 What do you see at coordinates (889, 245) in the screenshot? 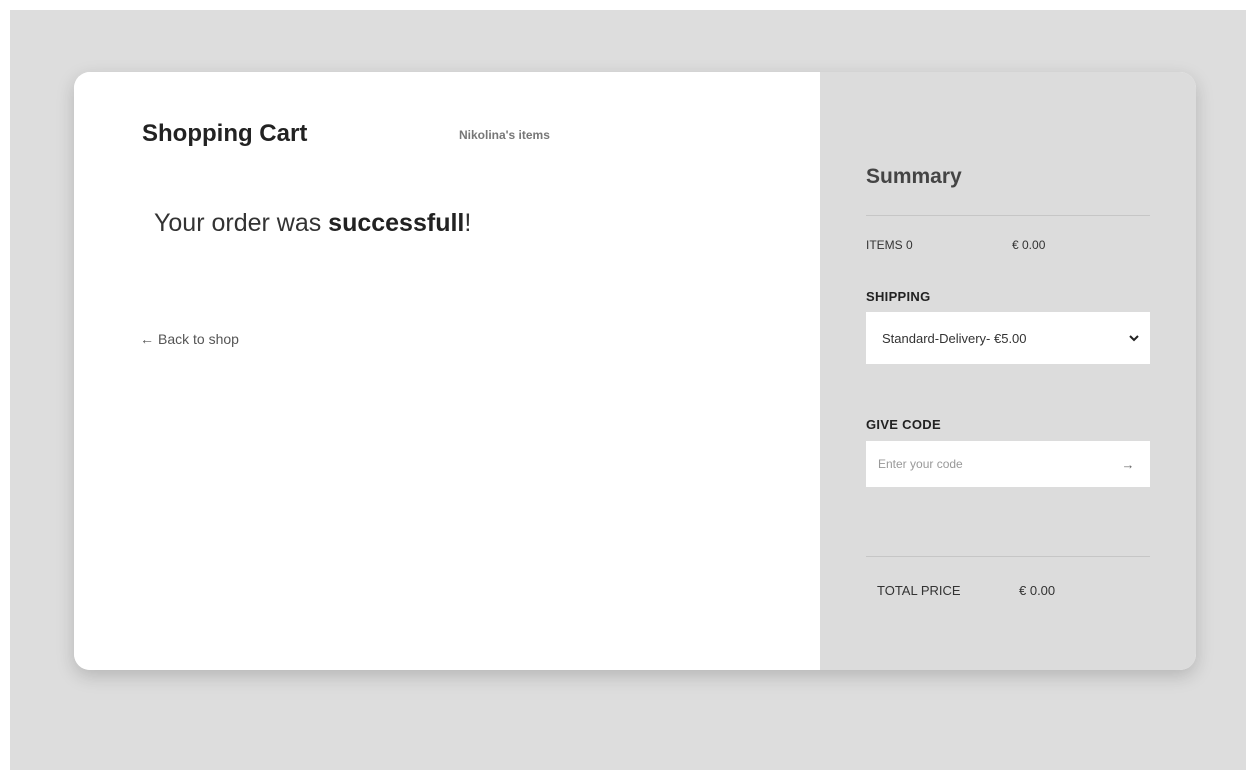
I see `items-count-label: ITEMS 0` at bounding box center [889, 245].